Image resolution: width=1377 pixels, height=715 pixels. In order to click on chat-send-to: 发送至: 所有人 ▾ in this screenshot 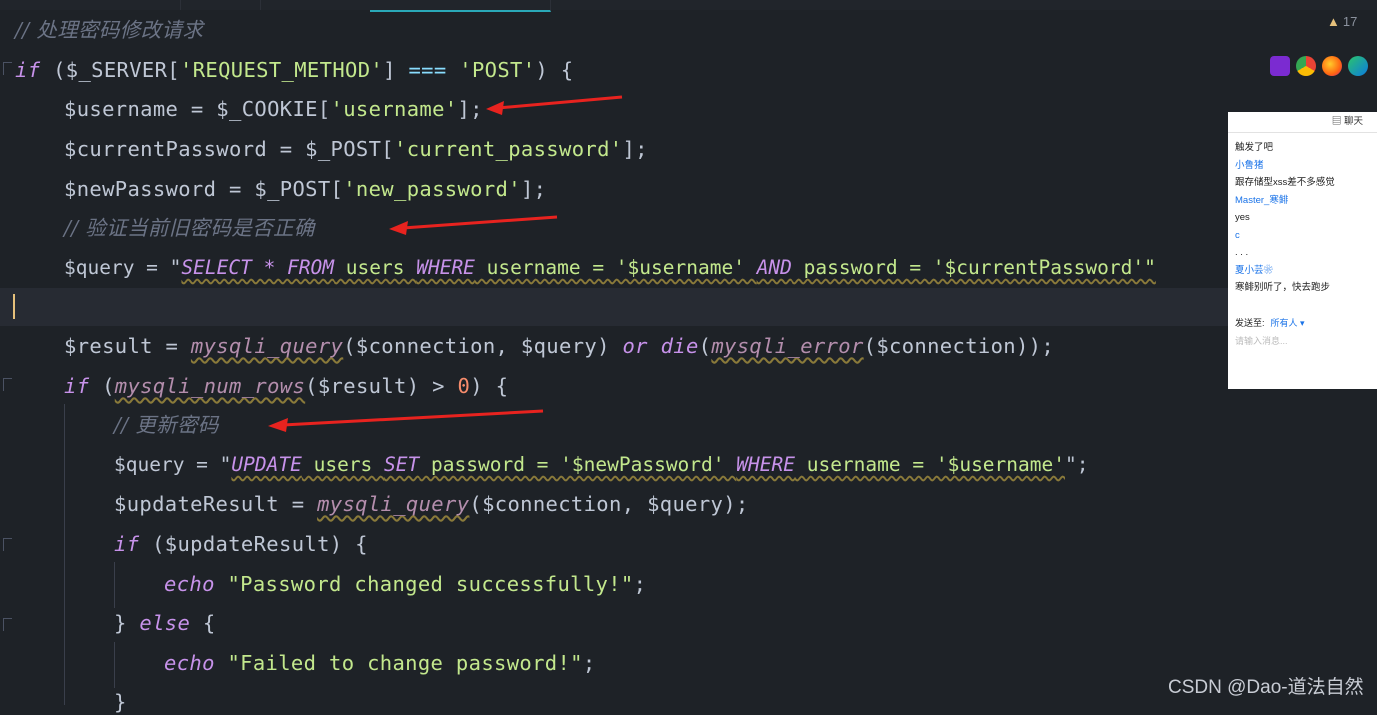, I will do `click(1270, 322)`.